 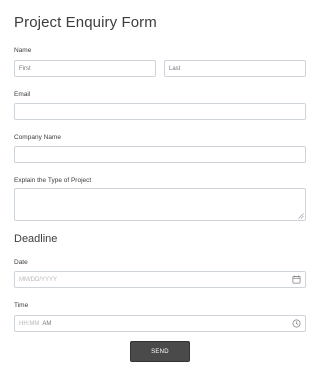 I want to click on time-input: HH:MM AM, so click(x=160, y=323).